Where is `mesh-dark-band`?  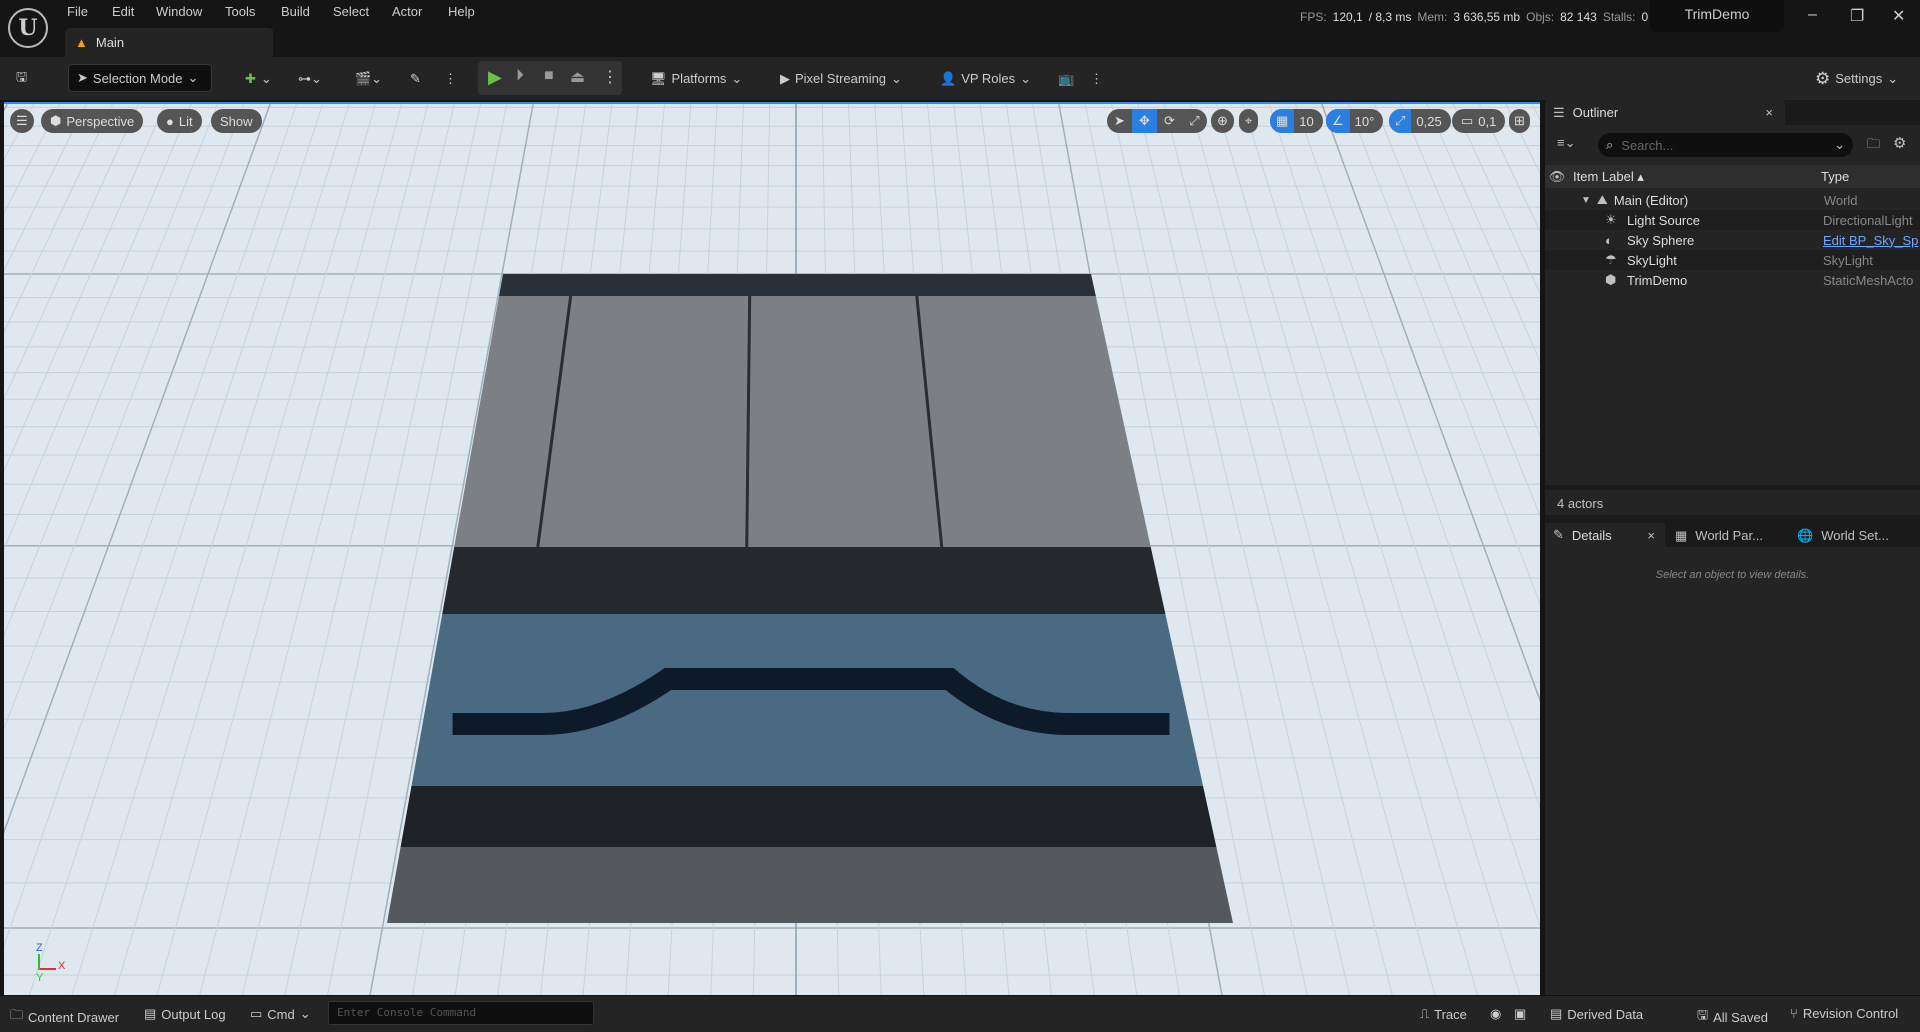
mesh-dark-band is located at coordinates (804, 580).